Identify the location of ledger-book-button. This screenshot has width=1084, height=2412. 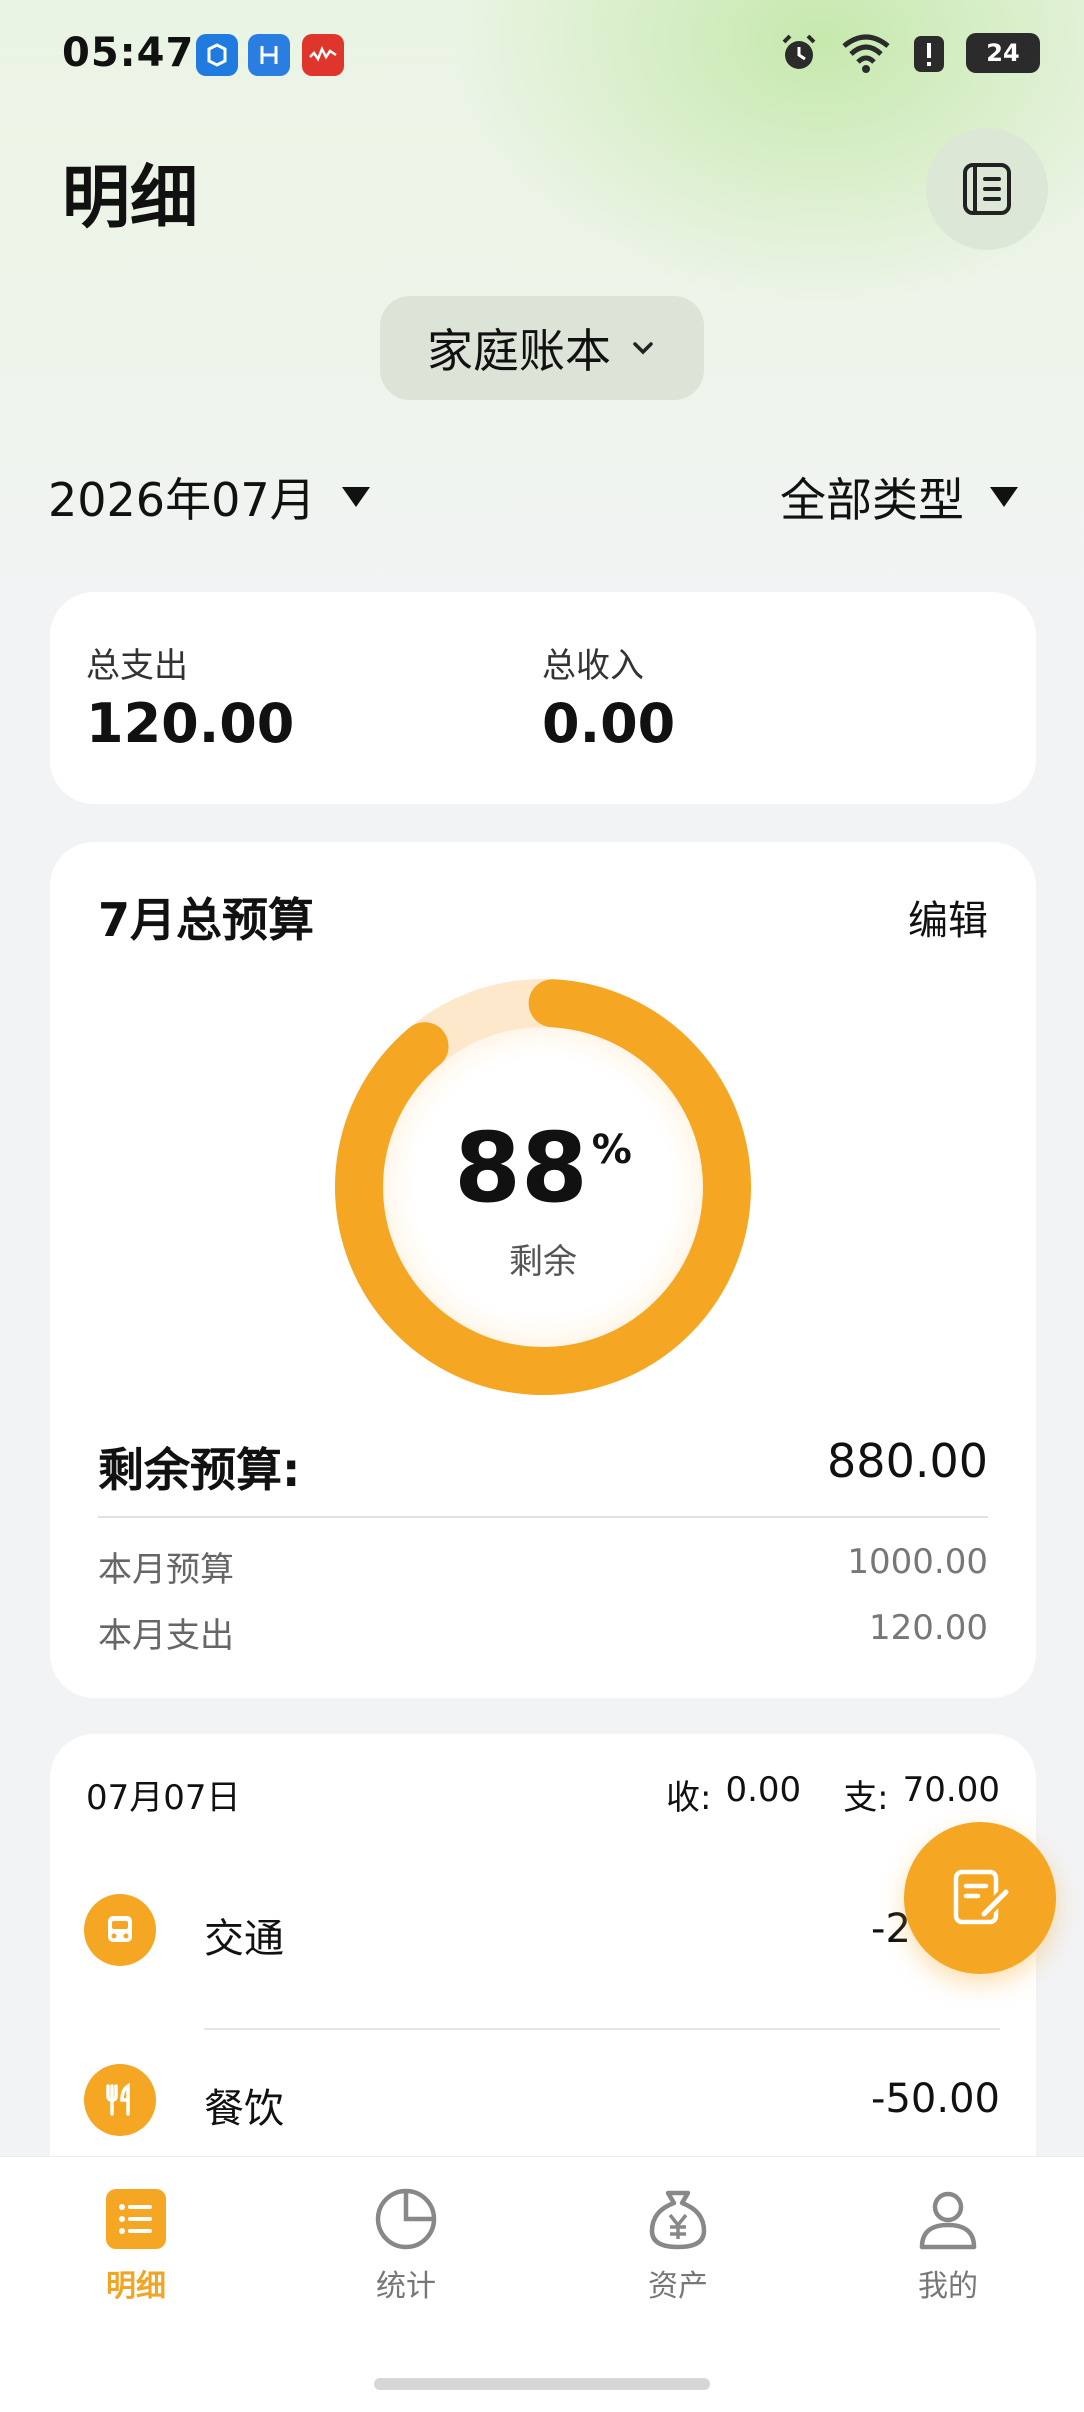
(987, 189).